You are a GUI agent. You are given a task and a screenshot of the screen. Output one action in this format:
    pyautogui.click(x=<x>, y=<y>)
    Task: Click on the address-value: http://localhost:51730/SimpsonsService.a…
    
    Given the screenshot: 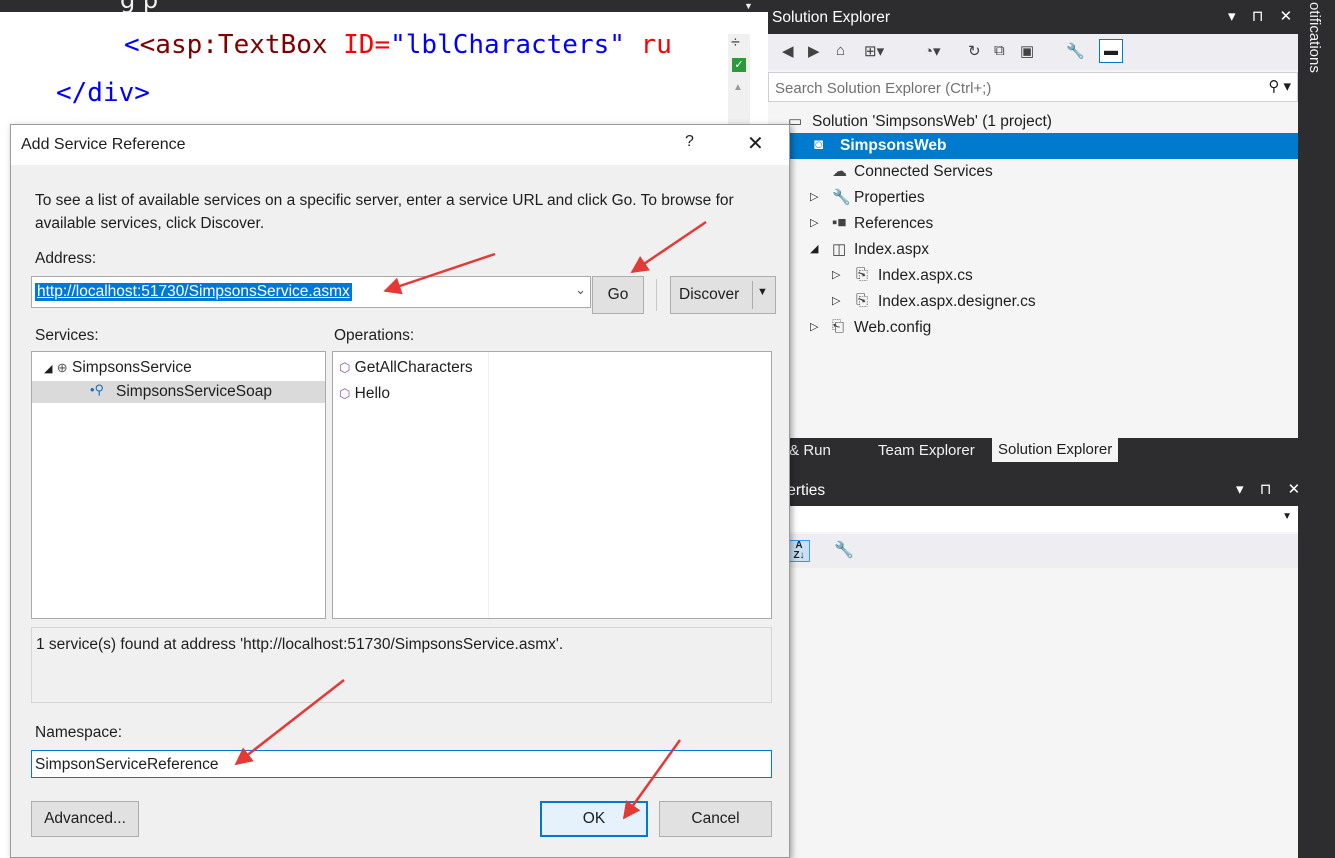 What is the action you would take?
    pyautogui.click(x=193, y=292)
    